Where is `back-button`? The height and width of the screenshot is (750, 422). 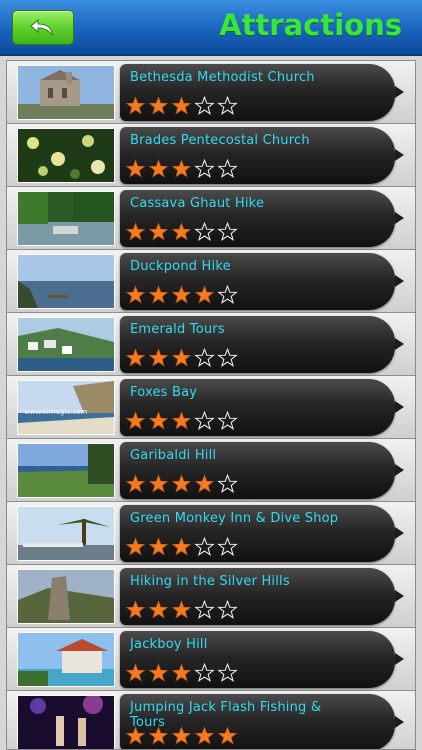
back-button is located at coordinates (43, 27).